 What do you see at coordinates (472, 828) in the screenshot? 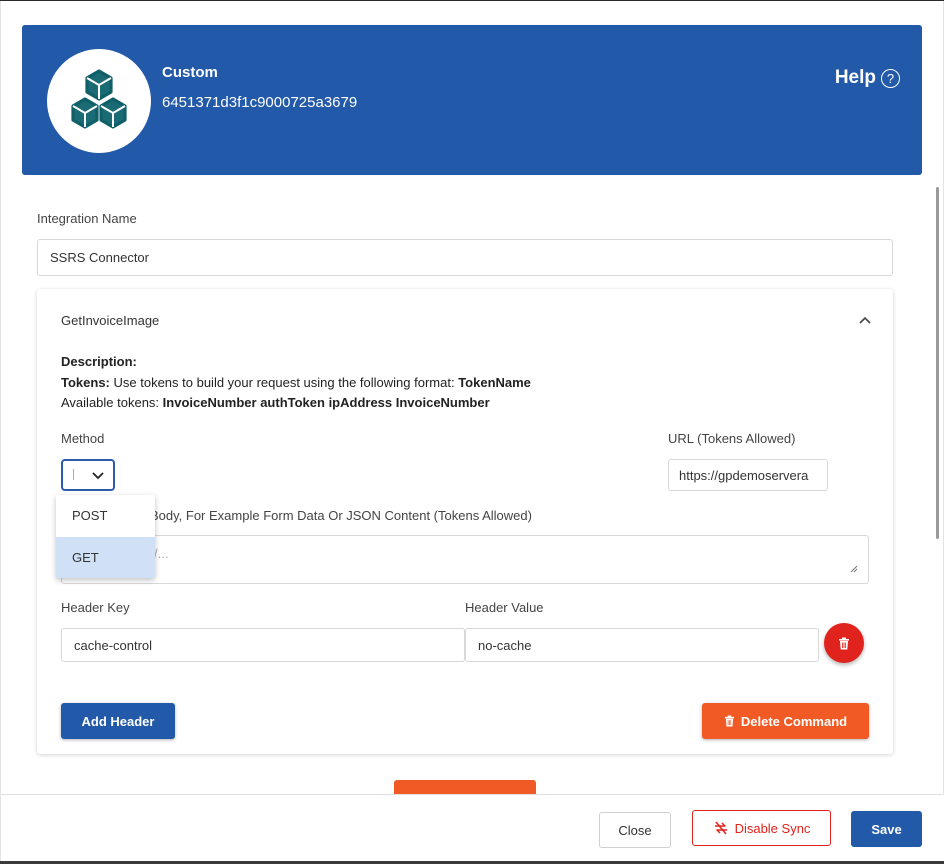
I see `modal-footer: Close Disable Sync Save` at bounding box center [472, 828].